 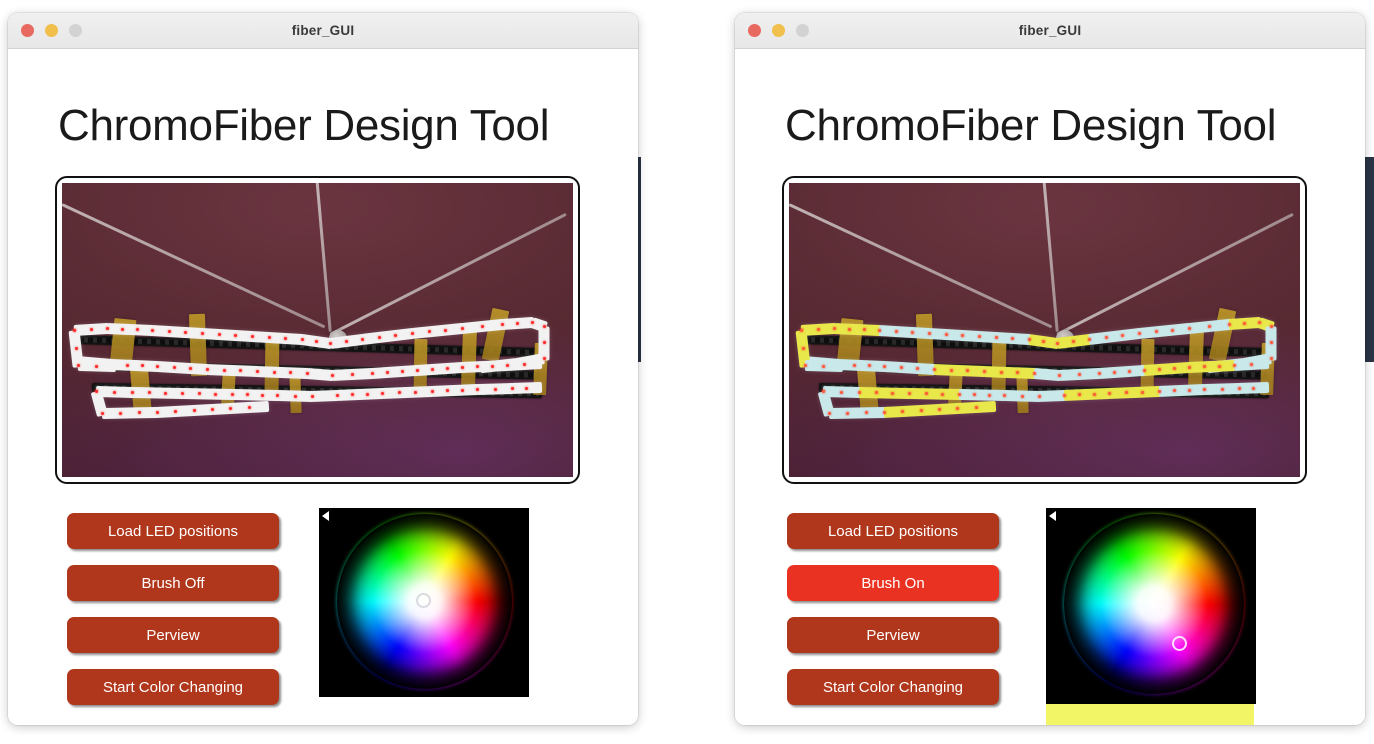 What do you see at coordinates (893, 583) in the screenshot?
I see `brush-toggle-button: Brush On` at bounding box center [893, 583].